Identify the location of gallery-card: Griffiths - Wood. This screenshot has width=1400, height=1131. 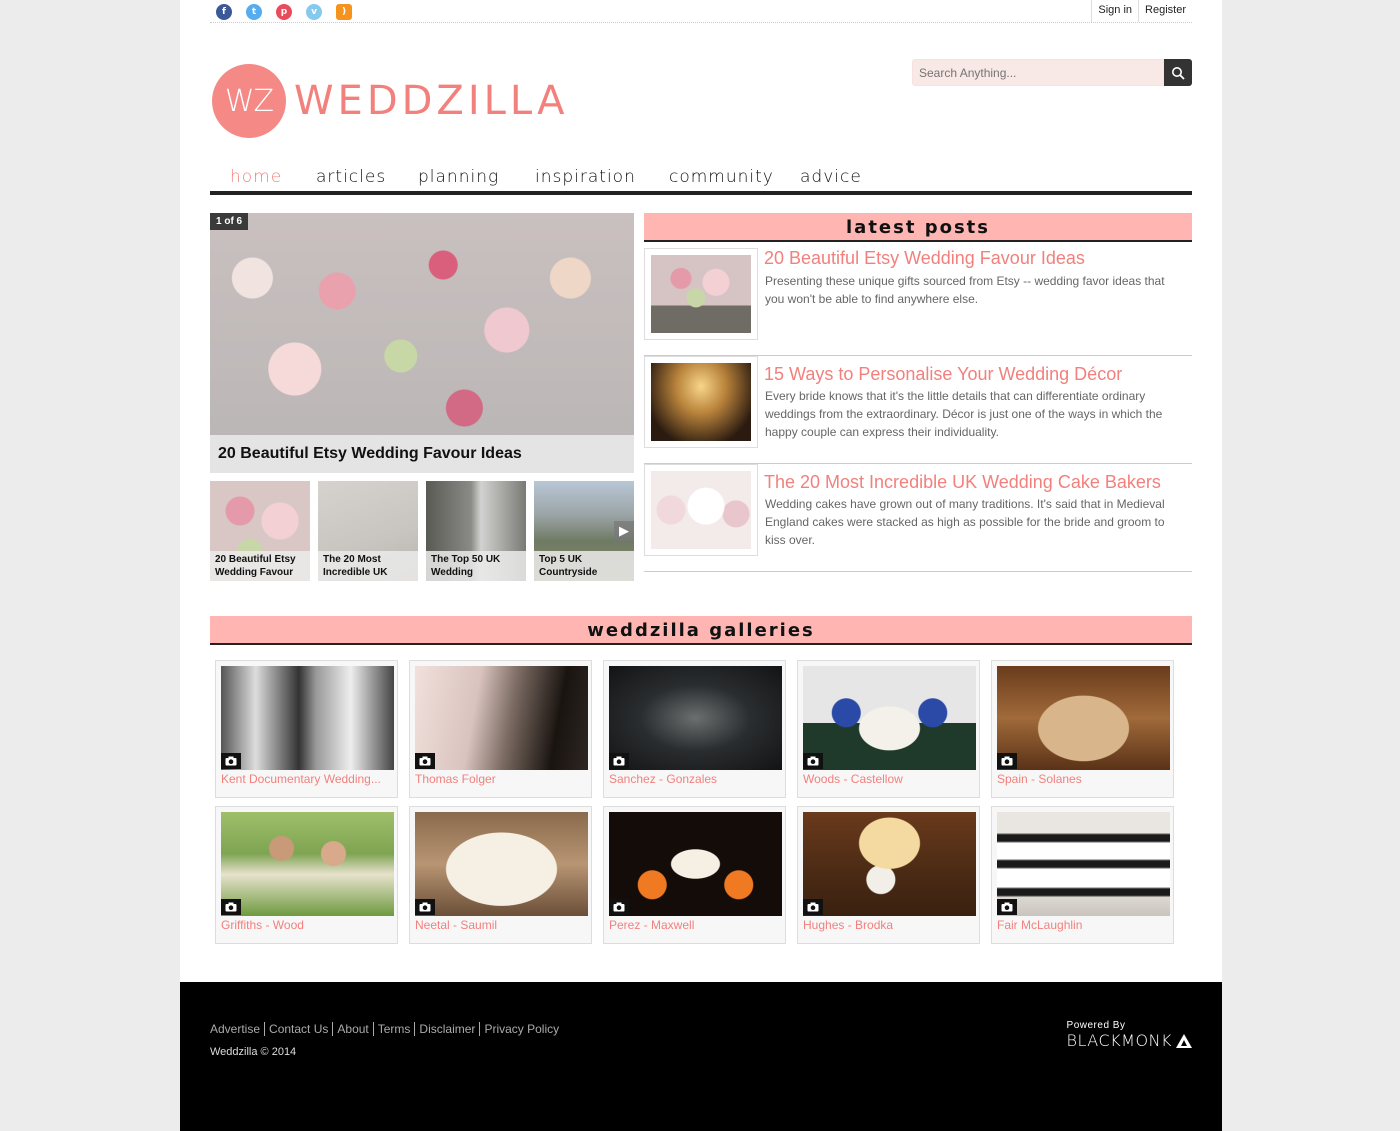
(306, 875).